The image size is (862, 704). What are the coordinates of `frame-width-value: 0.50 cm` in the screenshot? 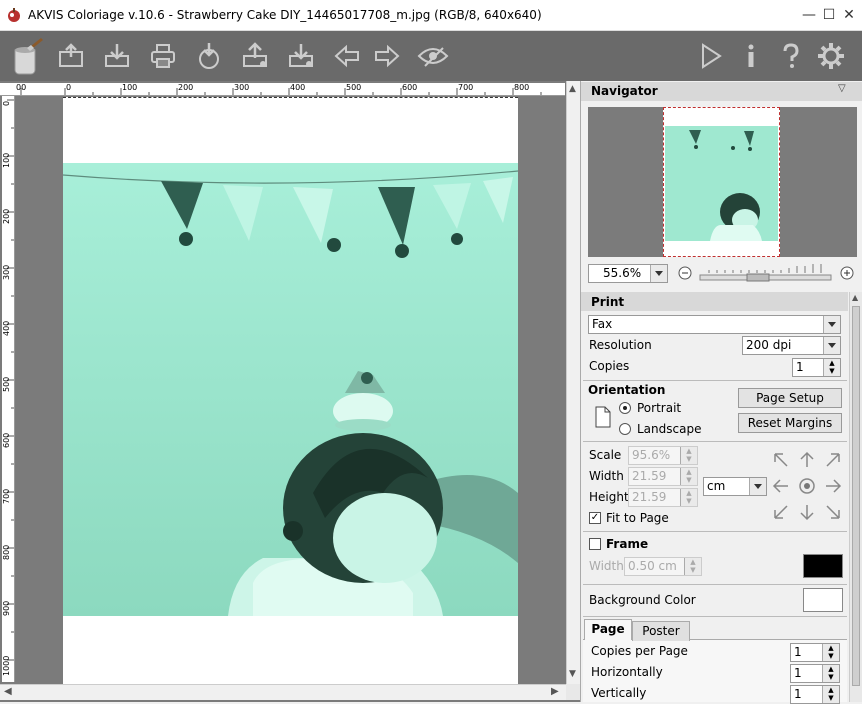 It's located at (652, 566).